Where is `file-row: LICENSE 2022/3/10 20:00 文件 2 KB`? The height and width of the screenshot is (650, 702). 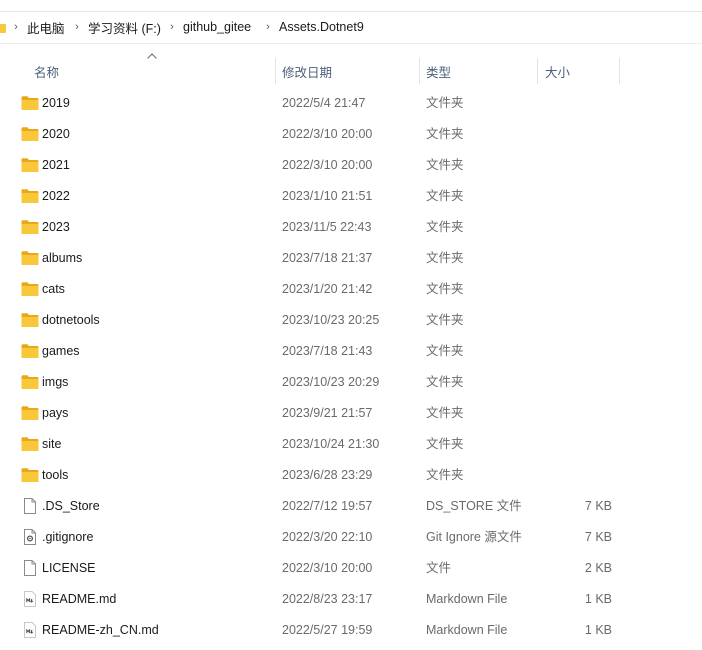
file-row: LICENSE 2022/3/10 20:00 文件 2 KB is located at coordinates (351, 568).